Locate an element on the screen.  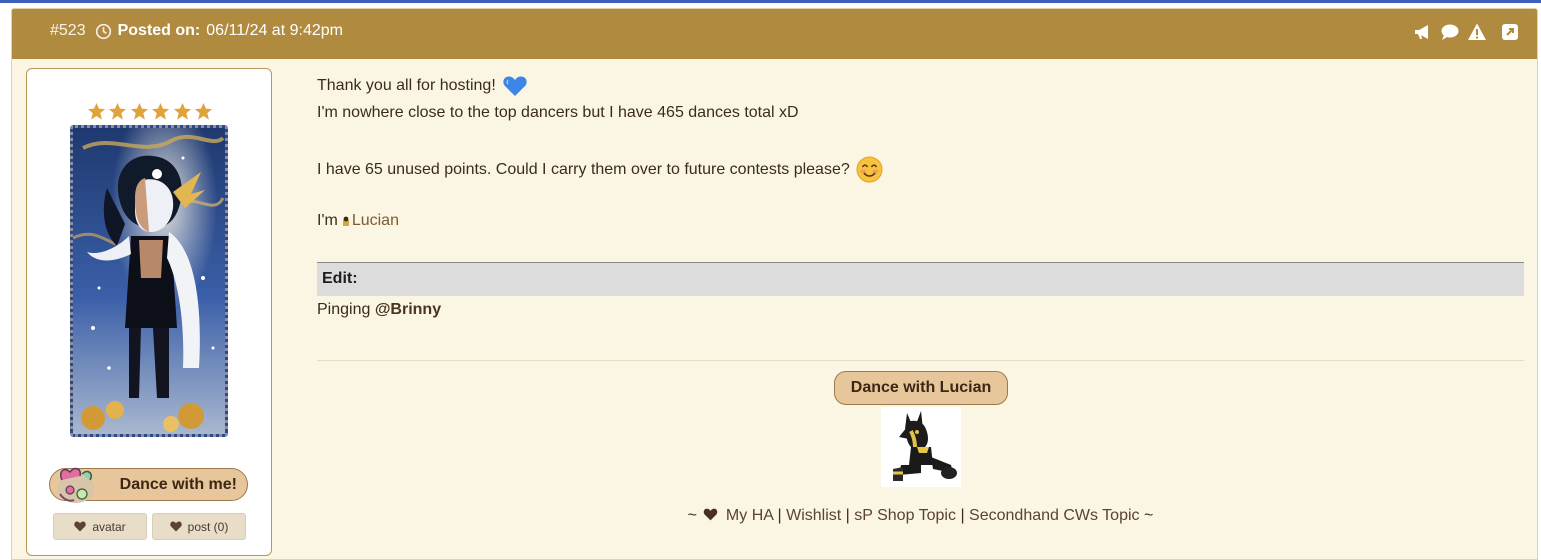
ping-line: Pinging @Brinny is located at coordinates (379, 310).